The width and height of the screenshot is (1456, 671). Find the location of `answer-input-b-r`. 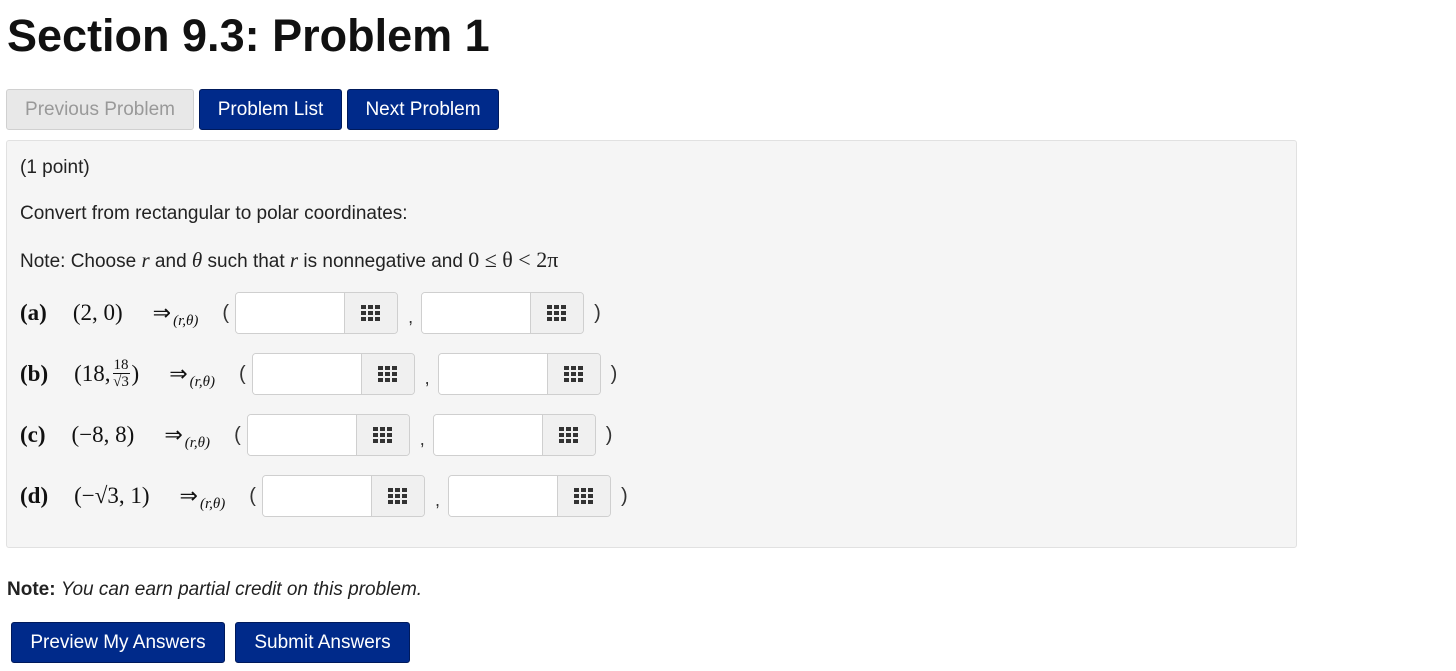

answer-input-b-r is located at coordinates (306, 374).